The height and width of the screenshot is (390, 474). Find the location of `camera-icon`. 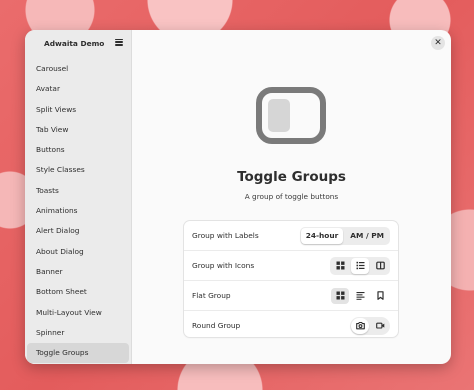

camera-icon is located at coordinates (360, 325).